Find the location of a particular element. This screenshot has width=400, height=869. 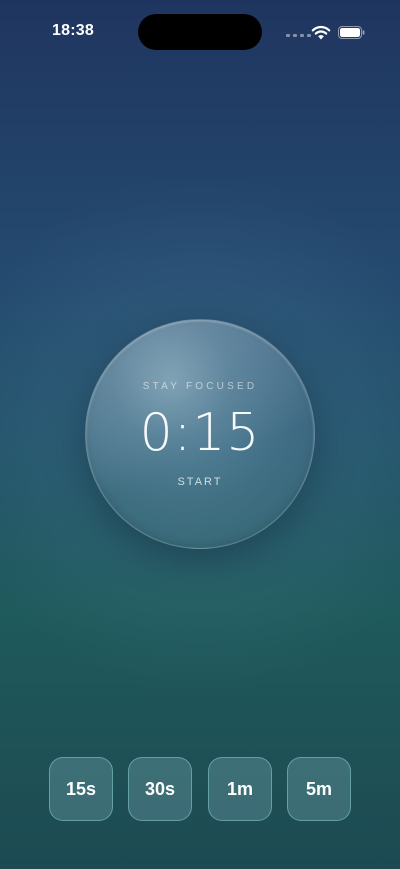

dynamic-island is located at coordinates (200, 32).